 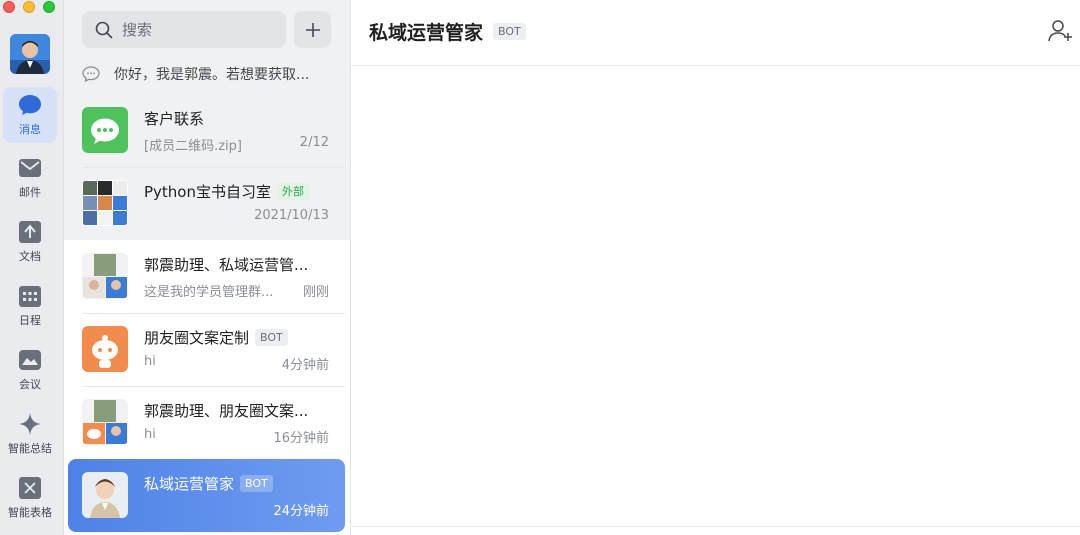 What do you see at coordinates (206, 350) in the screenshot?
I see `conversation-item: 朋友圈文案定制 BOT hi 4分钟前` at bounding box center [206, 350].